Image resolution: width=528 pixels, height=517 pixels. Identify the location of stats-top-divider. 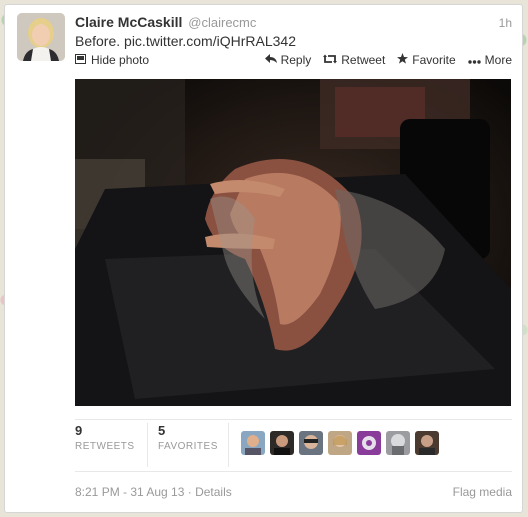
(293, 419).